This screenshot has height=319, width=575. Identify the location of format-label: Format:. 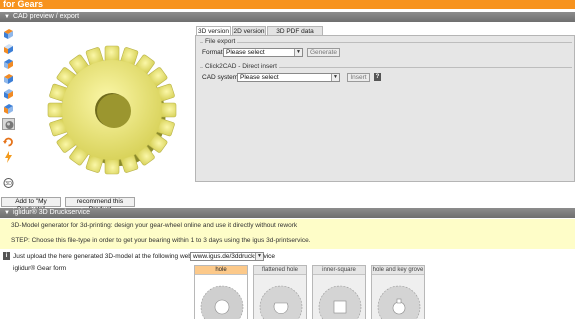
(213, 52).